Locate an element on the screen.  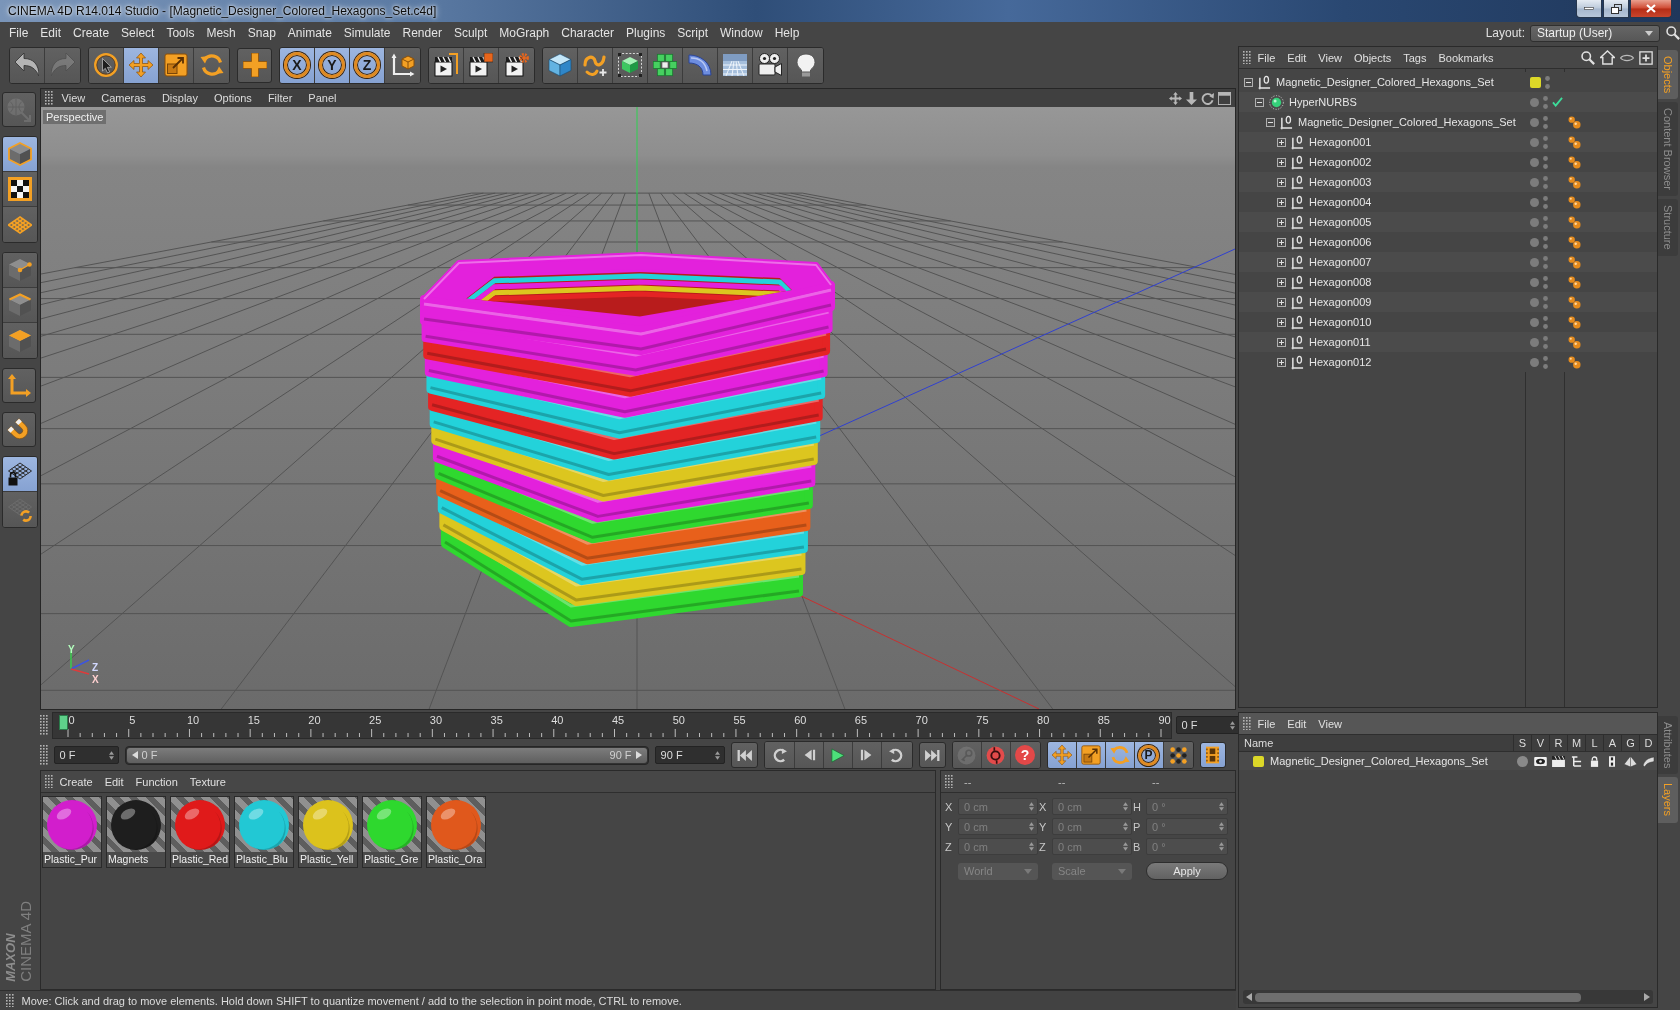
column-header: G is located at coordinates (1630, 743).